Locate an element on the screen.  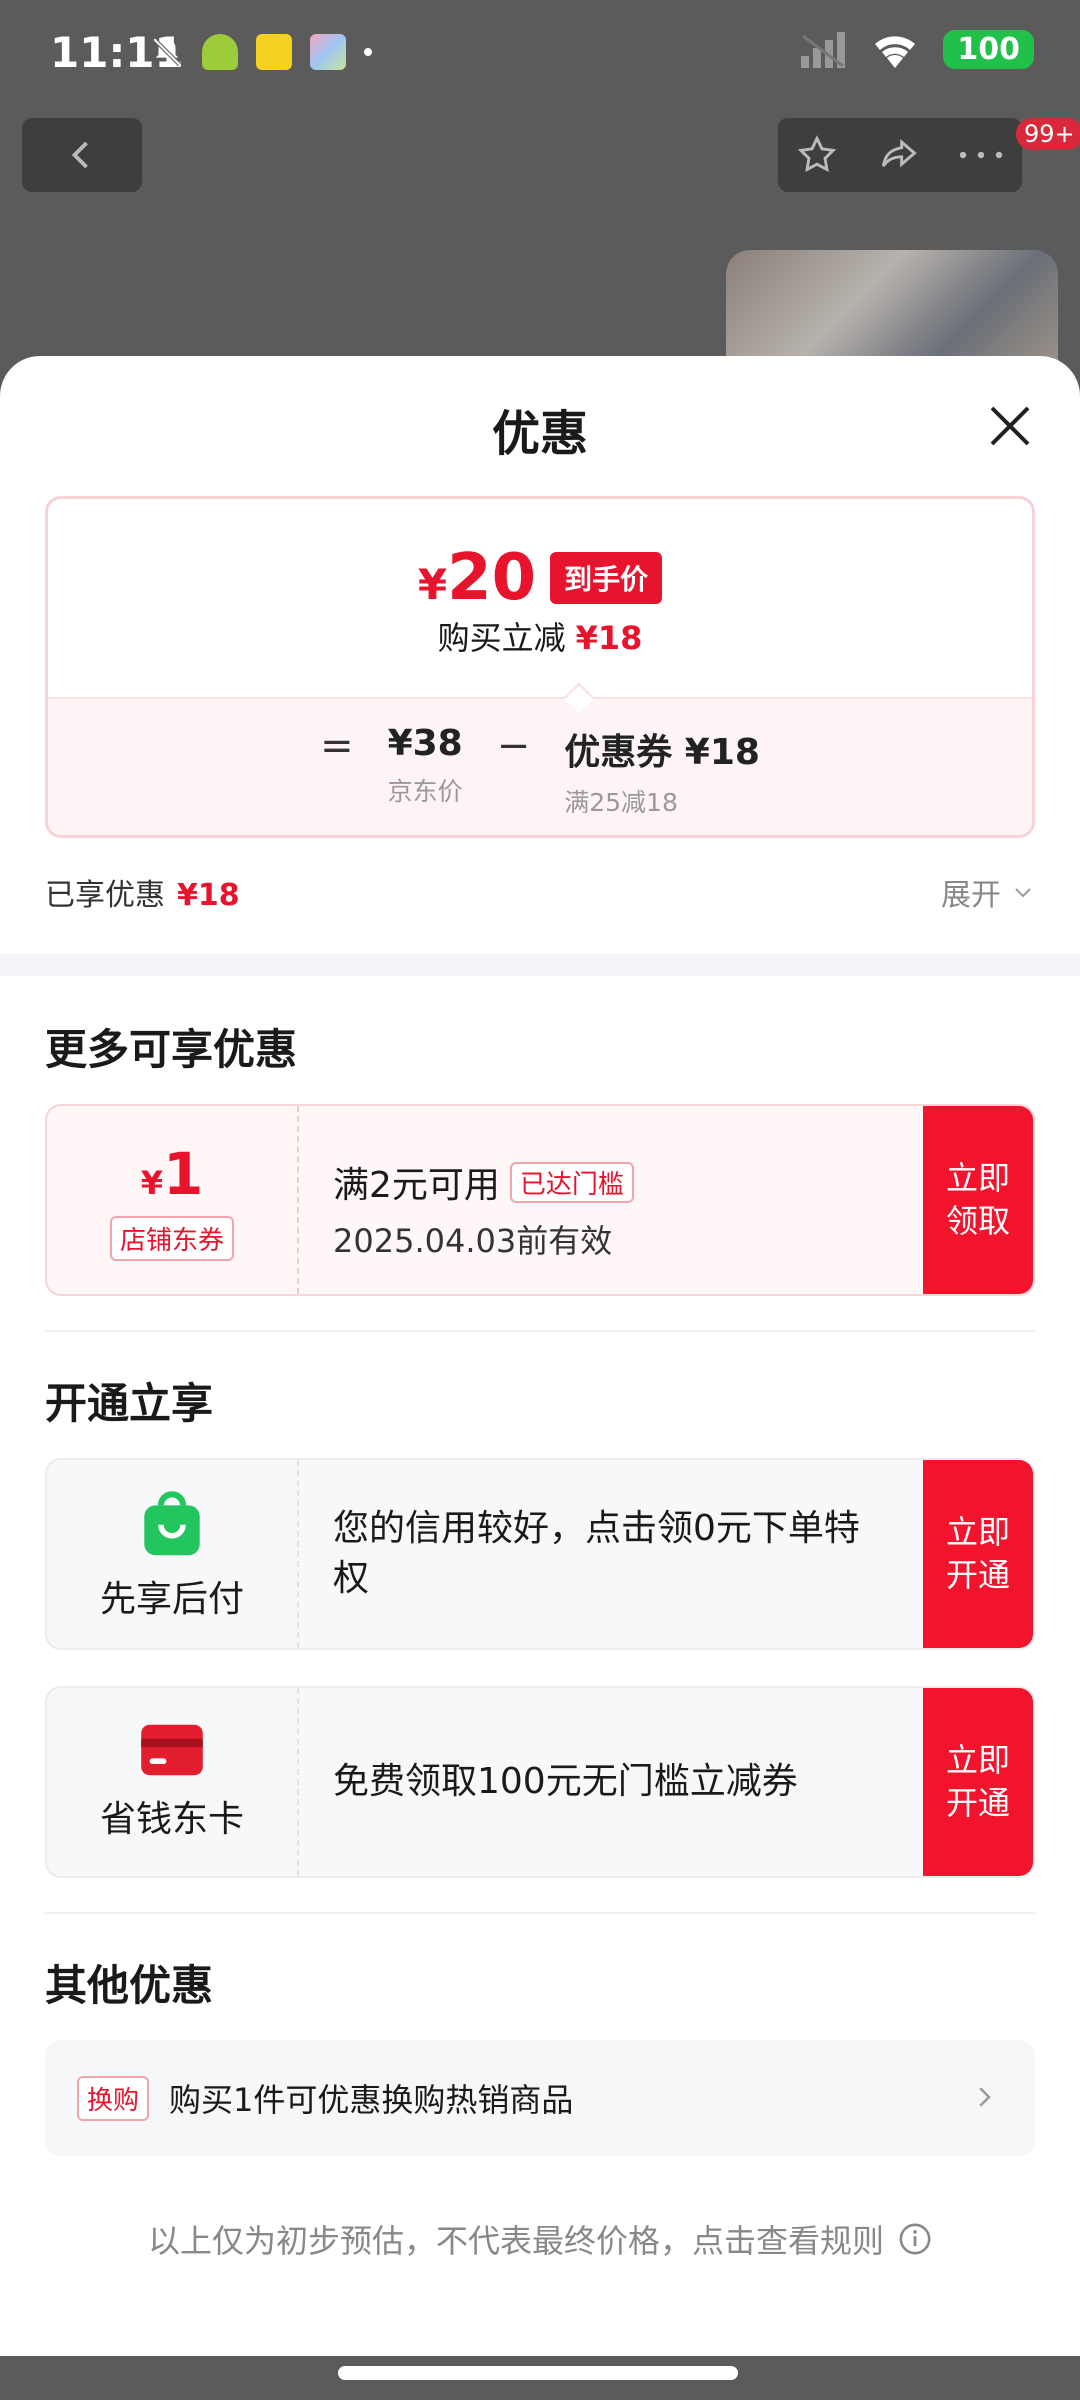
star-icon is located at coordinates (817, 155).